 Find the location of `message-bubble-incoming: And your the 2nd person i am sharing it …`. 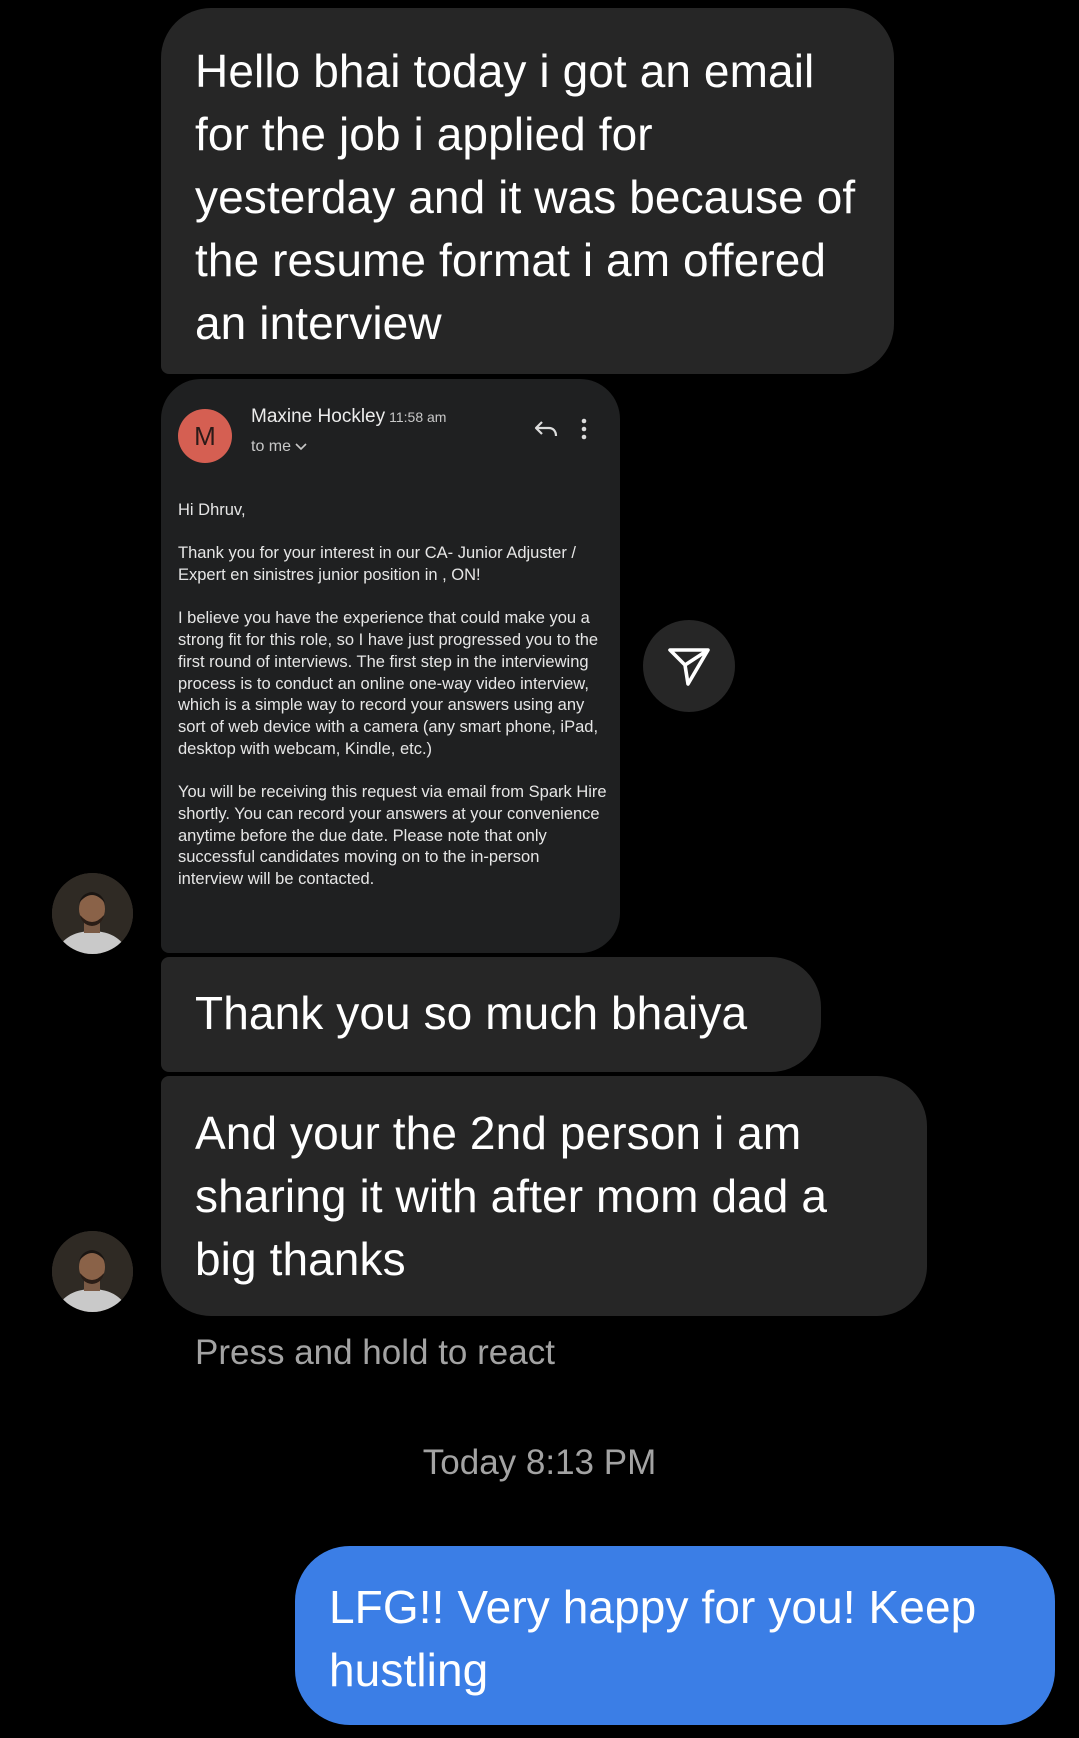

message-bubble-incoming: And your the 2nd person i am sharing it … is located at coordinates (544, 1196).